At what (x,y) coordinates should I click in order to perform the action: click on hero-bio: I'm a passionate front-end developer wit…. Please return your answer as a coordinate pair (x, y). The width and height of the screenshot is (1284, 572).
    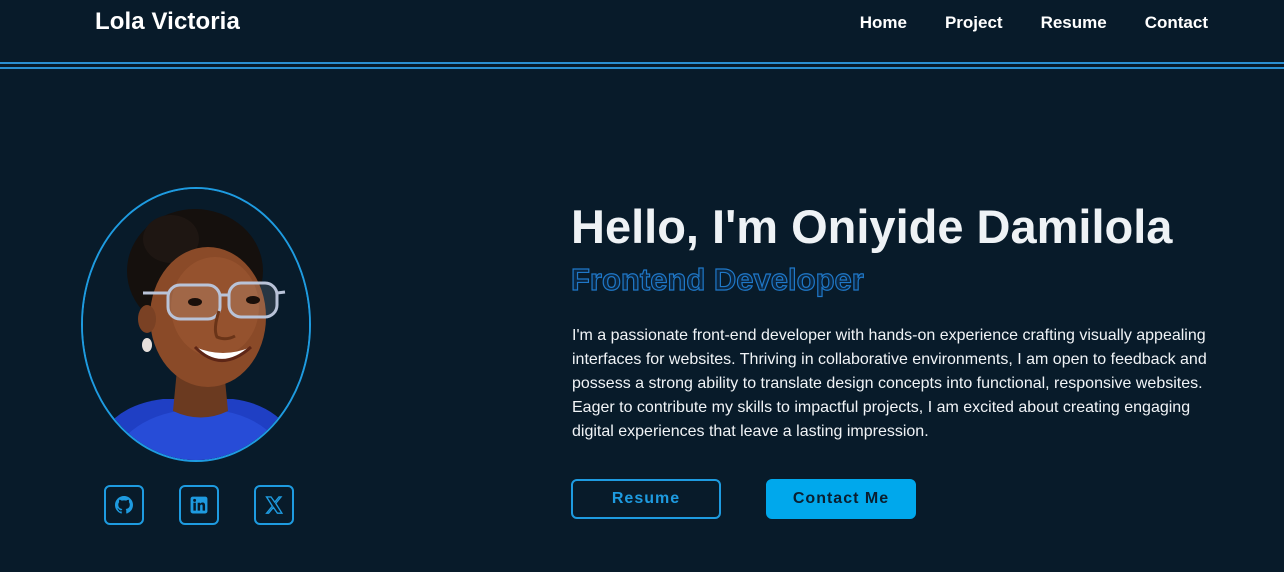
    Looking at the image, I should click on (889, 383).